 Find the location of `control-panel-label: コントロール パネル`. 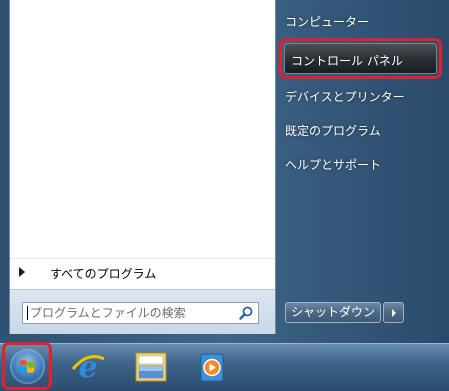

control-panel-label: コントロール パネル is located at coordinates (347, 61).